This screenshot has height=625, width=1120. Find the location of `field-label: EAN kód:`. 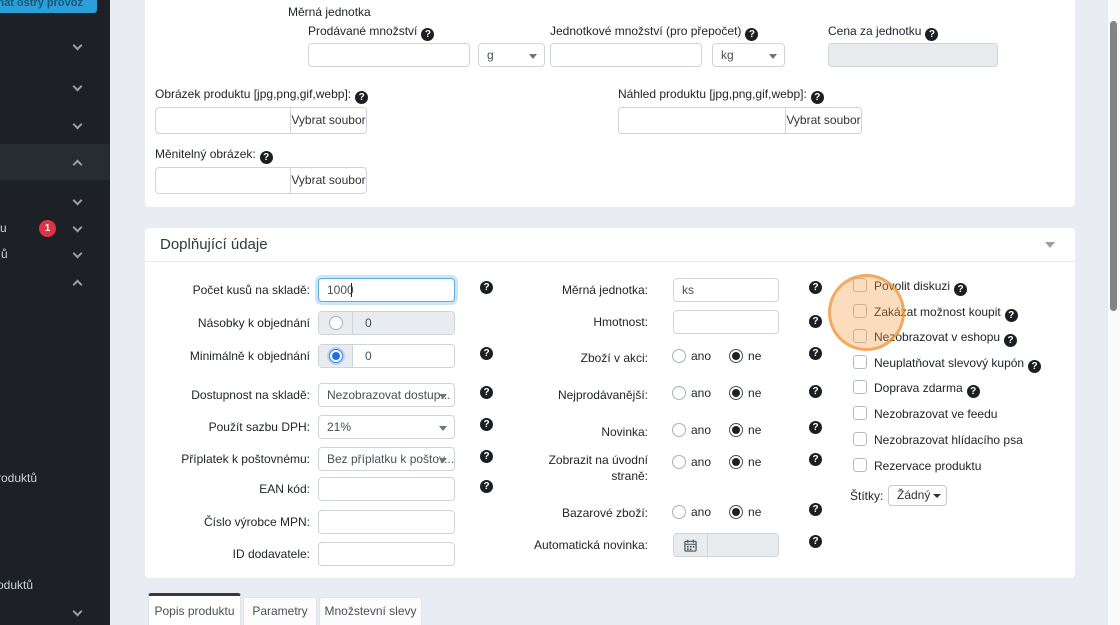

field-label: EAN kód: is located at coordinates (284, 489).